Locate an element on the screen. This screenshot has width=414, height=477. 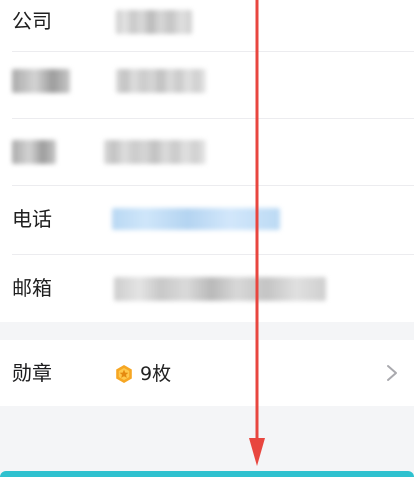
phone-label: 电话 is located at coordinates (32, 219).